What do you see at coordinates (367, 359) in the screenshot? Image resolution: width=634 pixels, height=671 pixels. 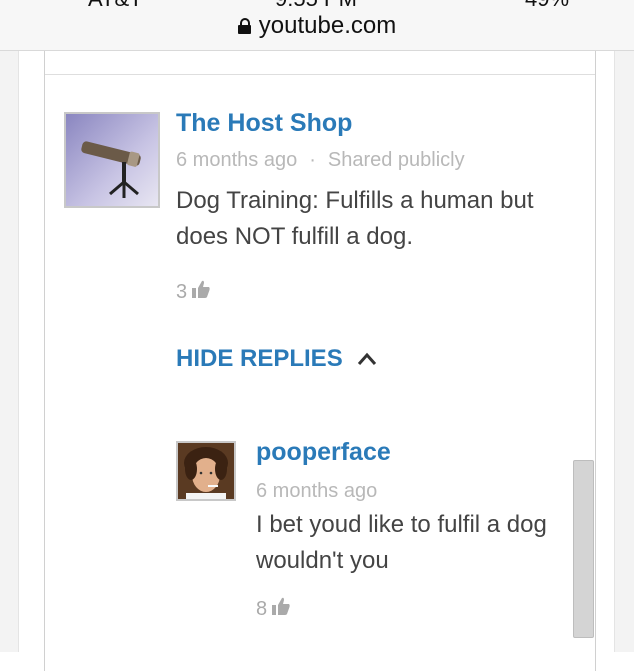 I see `chevron-up-icon` at bounding box center [367, 359].